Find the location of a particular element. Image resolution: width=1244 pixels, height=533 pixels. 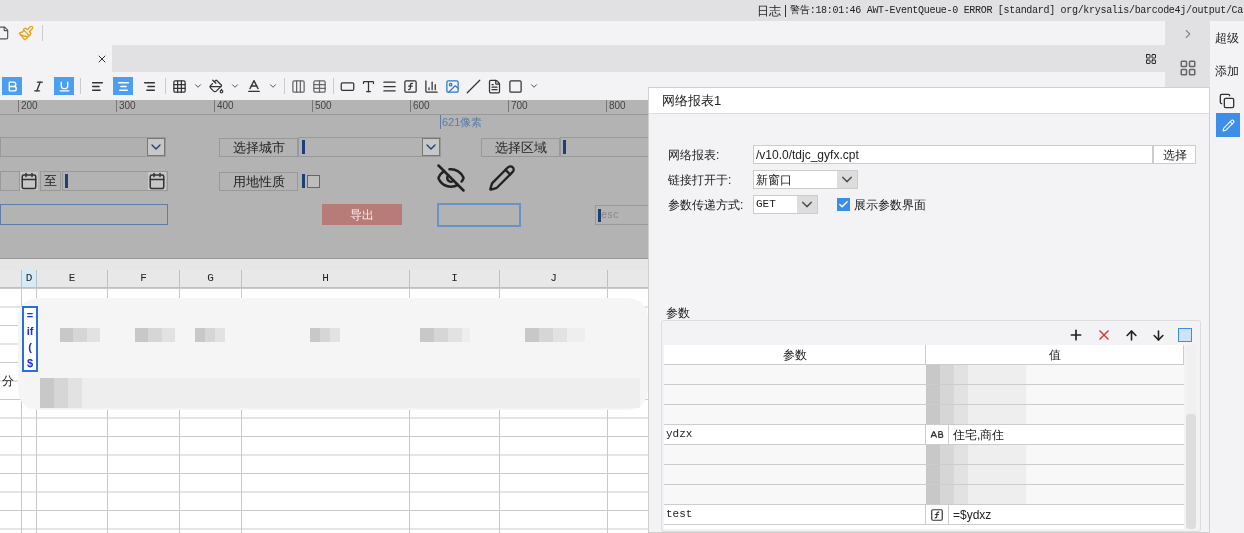

ruler-label: 700 is located at coordinates (557, 106).